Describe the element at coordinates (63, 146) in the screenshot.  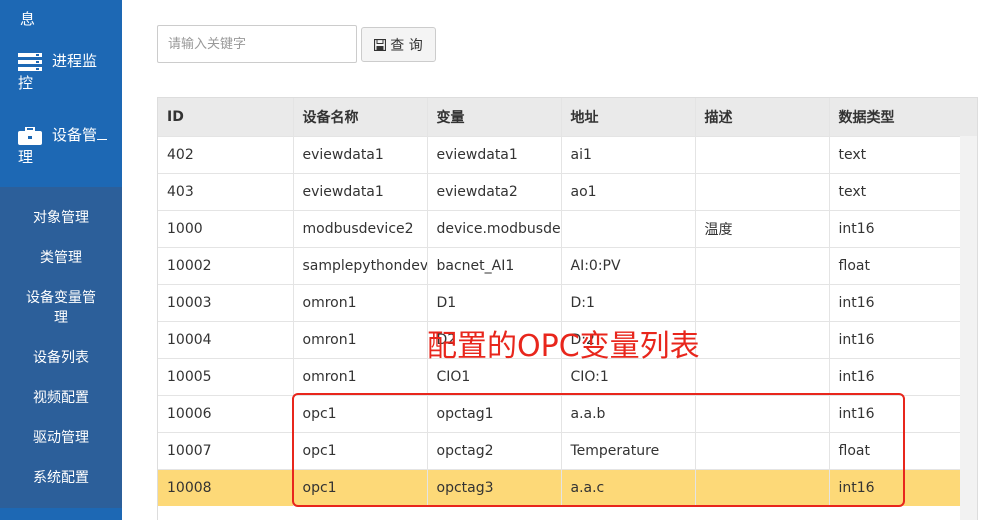
I see `sidebar-item-device-management: 设备管 理` at that location.